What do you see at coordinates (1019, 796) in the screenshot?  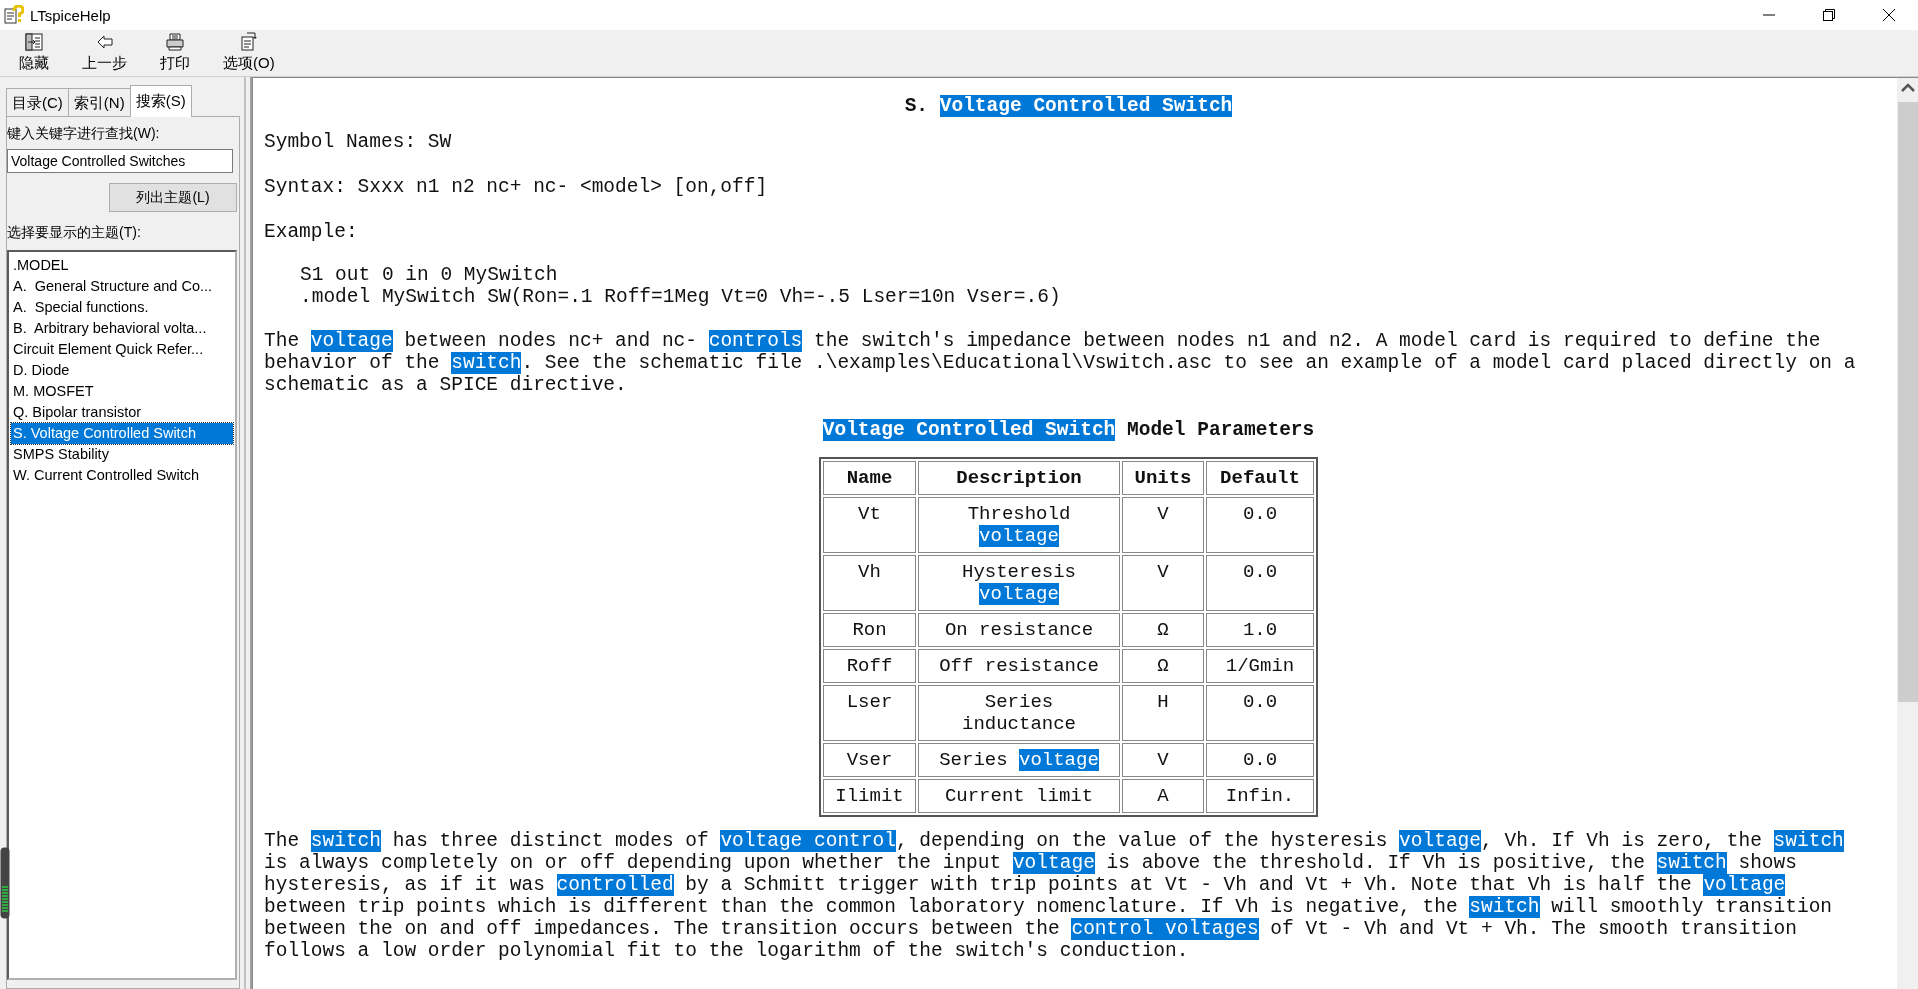 I see `table-cell: Current limit` at bounding box center [1019, 796].